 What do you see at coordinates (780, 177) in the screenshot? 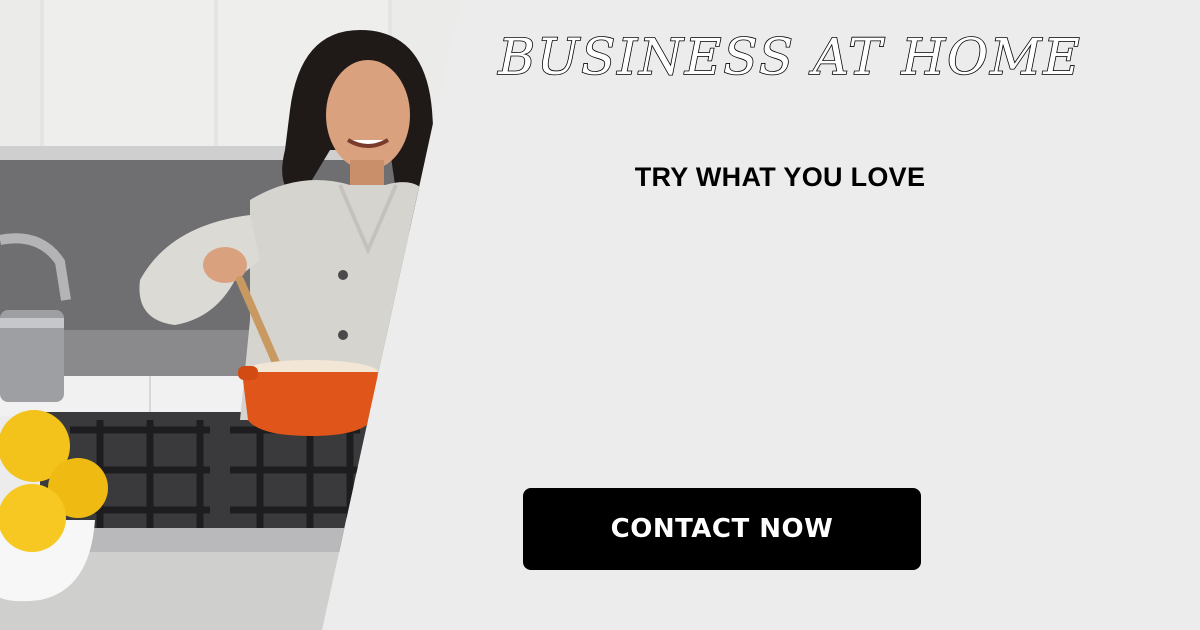
I see `tagline: TRY WHAT YOU LOVE` at bounding box center [780, 177].